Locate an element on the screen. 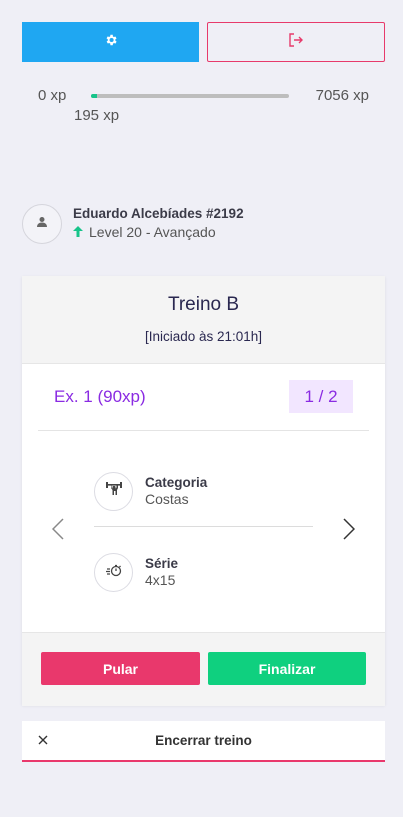 The image size is (403, 817). chevron-right-icon is located at coordinates (349, 531).